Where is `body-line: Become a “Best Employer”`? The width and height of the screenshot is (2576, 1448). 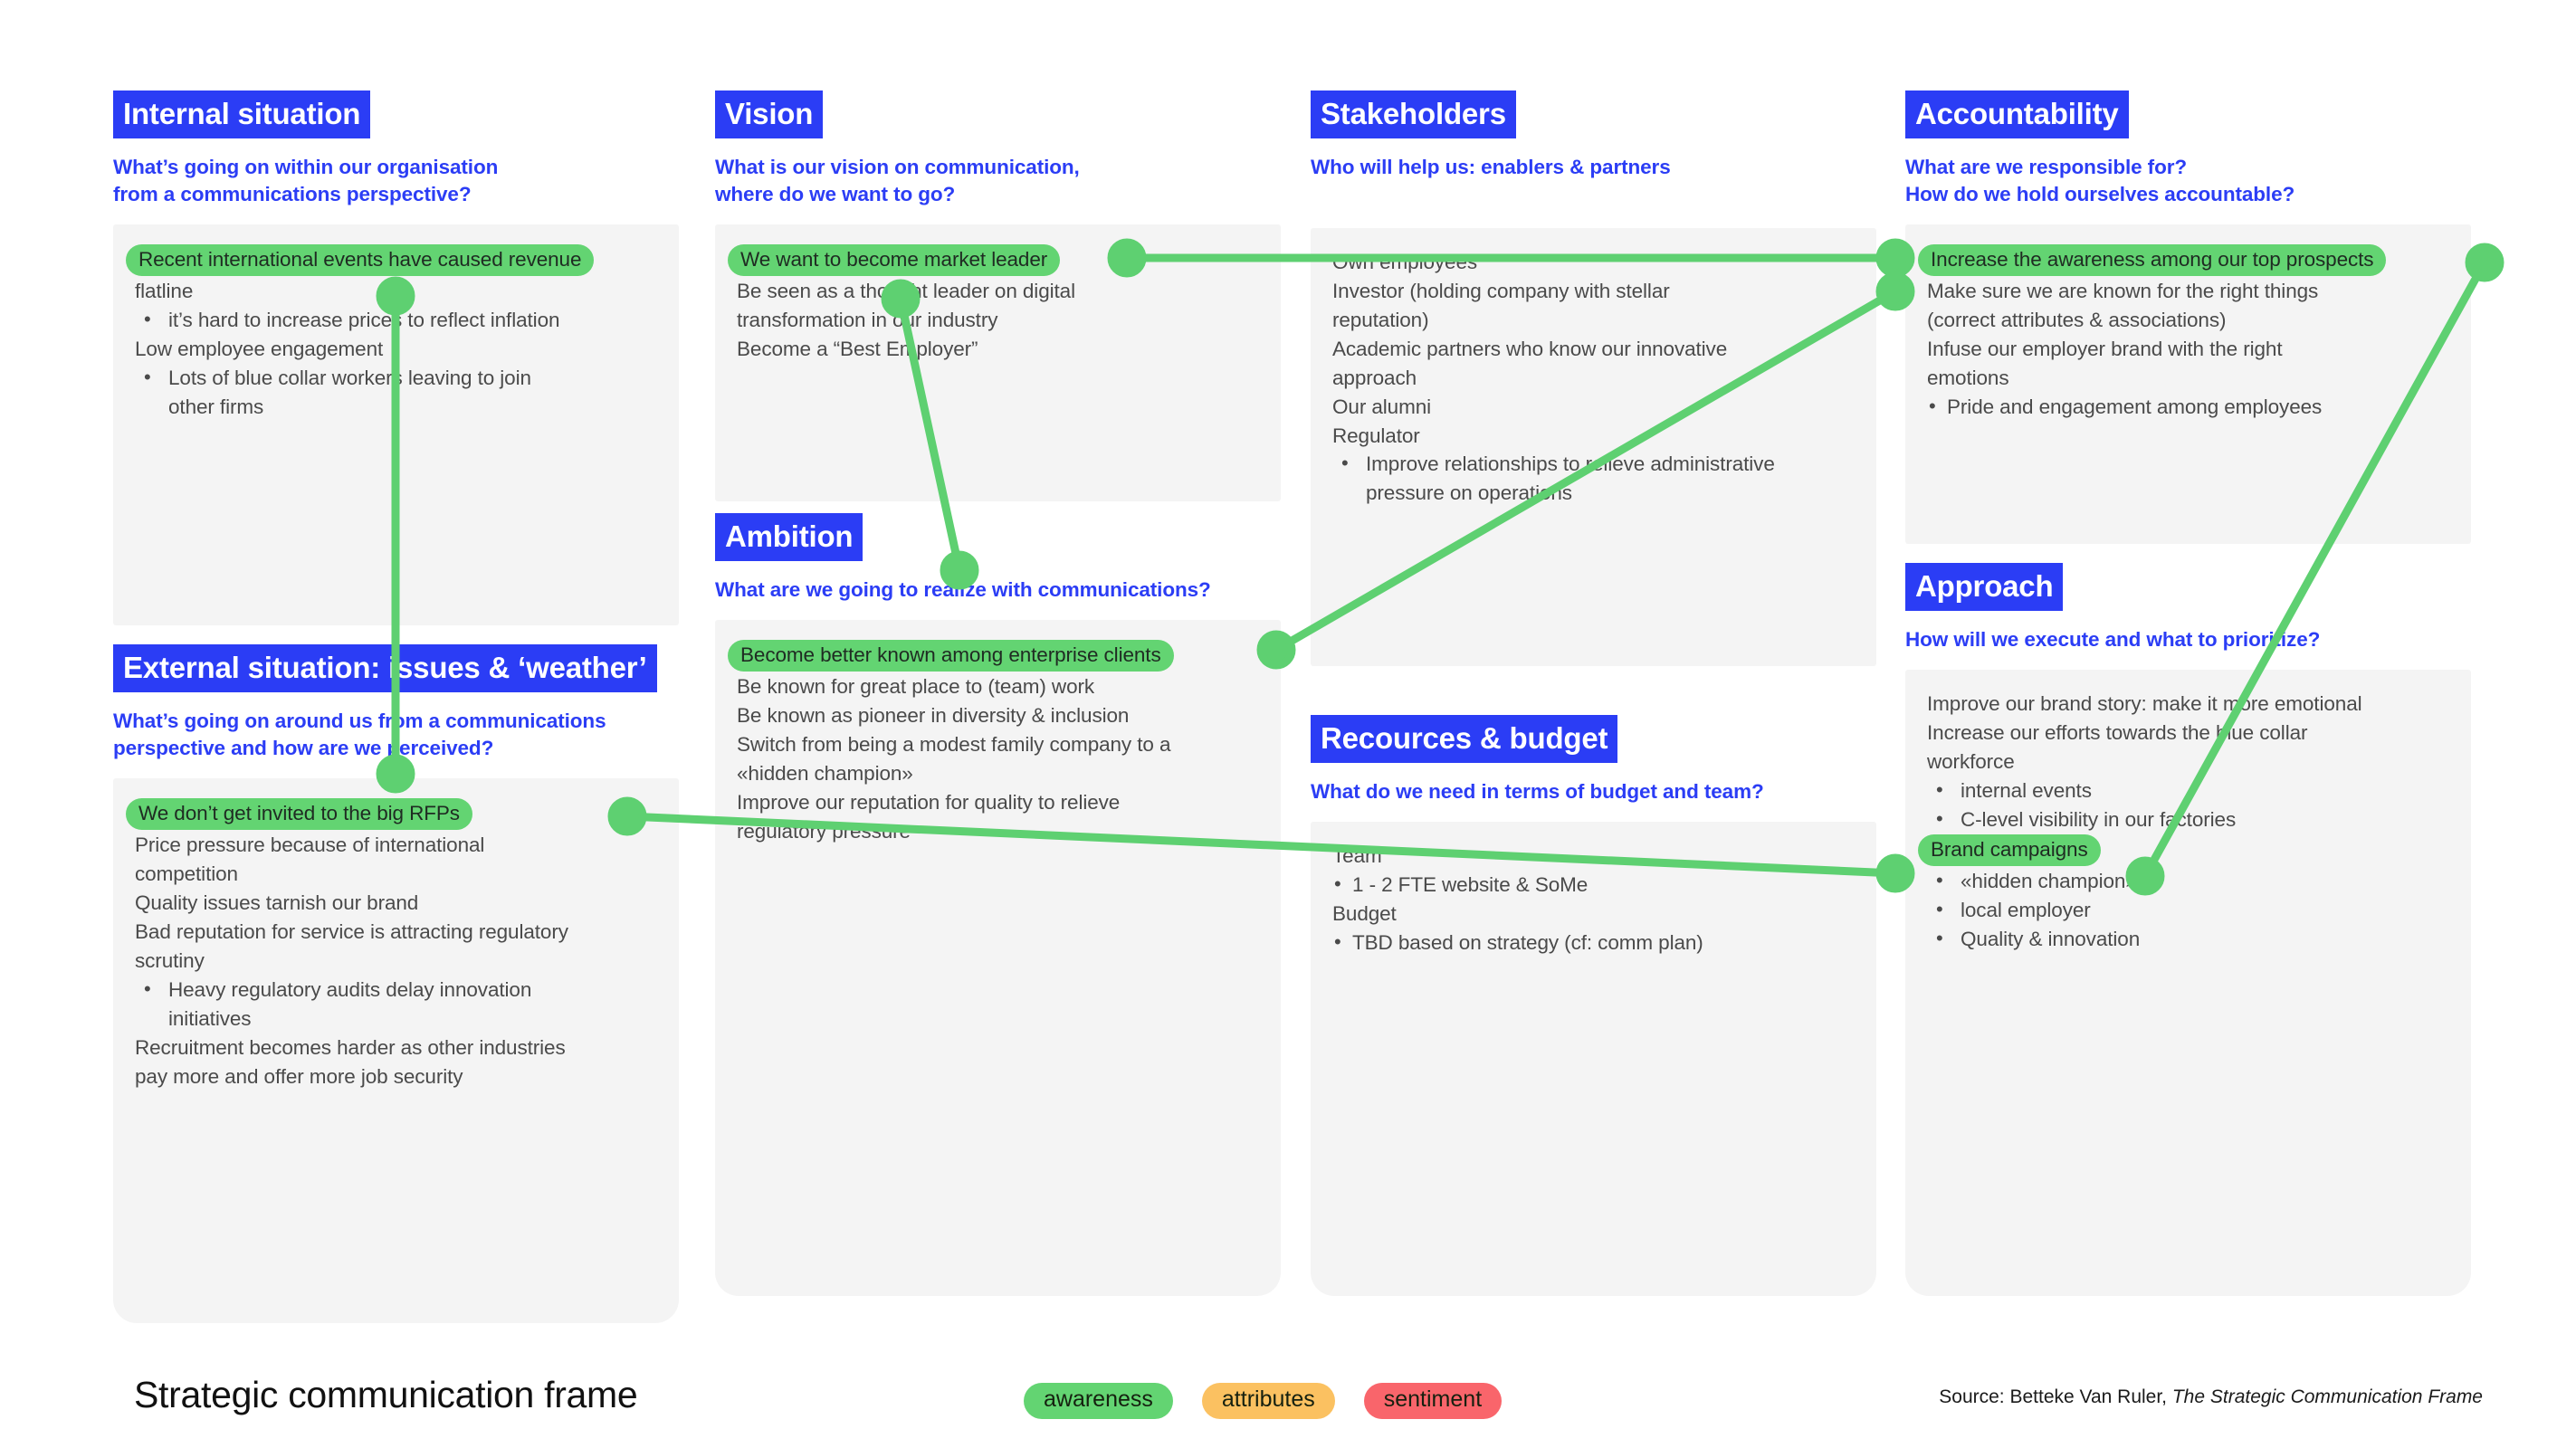 body-line: Become a “Best Employer” is located at coordinates (858, 348).